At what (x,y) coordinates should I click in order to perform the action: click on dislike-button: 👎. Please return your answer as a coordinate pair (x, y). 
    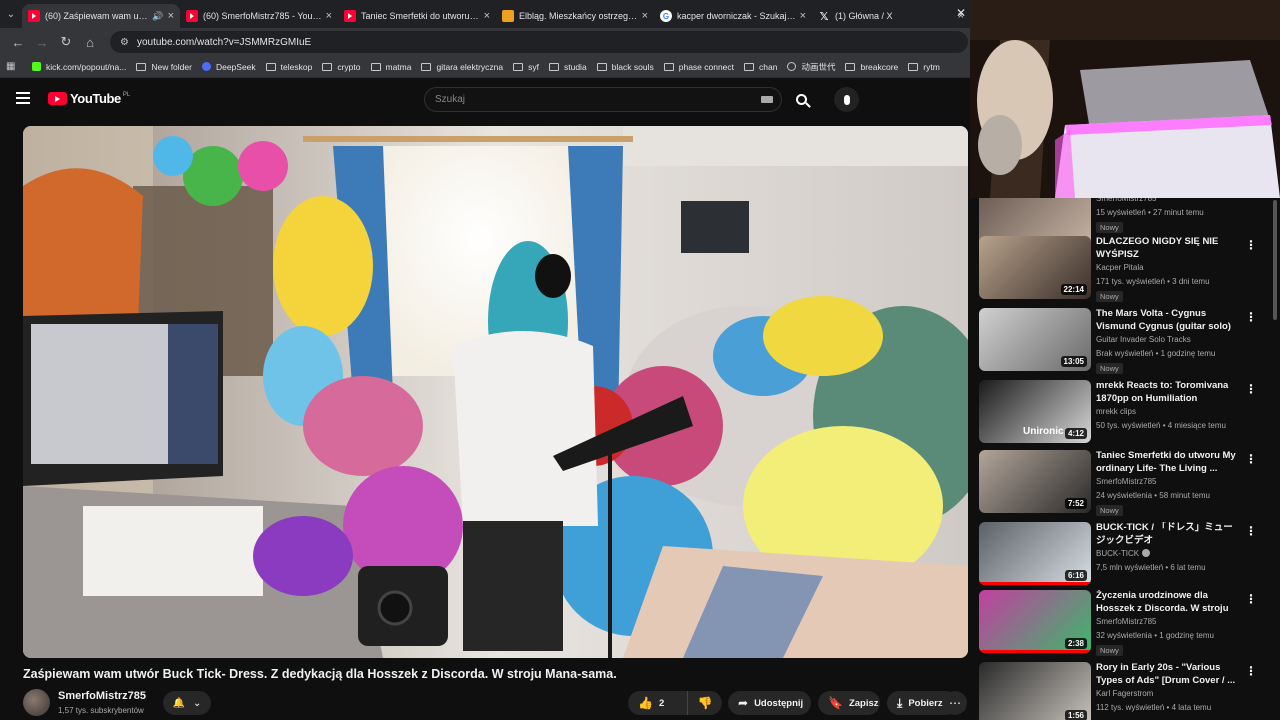
    Looking at the image, I should click on (705, 703).